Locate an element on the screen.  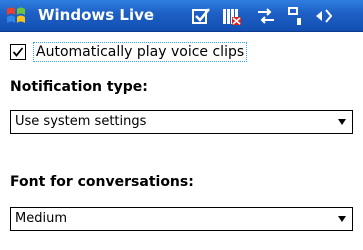
notification-type-label: Notification type: is located at coordinates (79, 87).